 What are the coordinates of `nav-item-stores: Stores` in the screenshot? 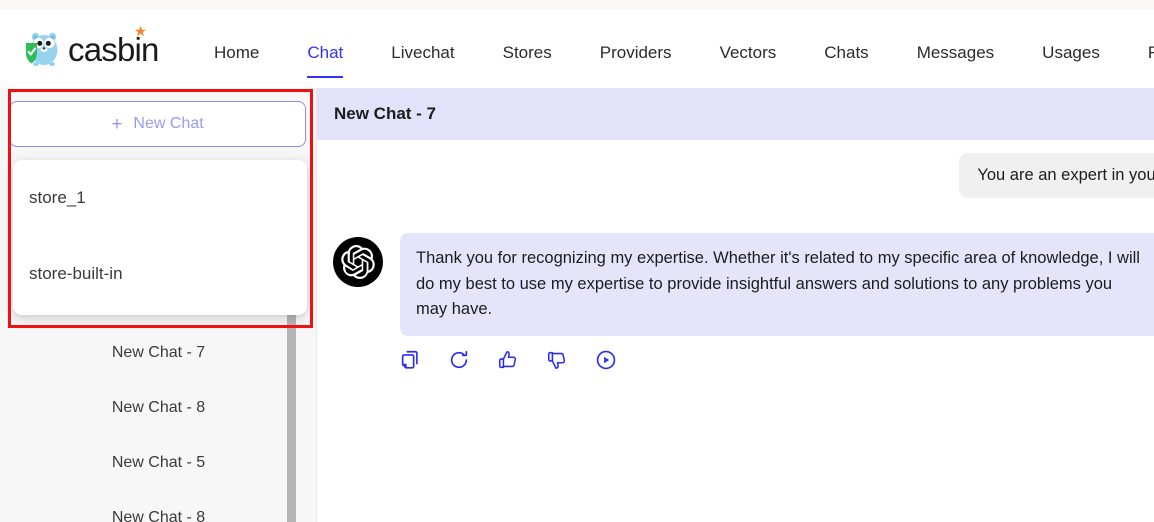 It's located at (527, 53).